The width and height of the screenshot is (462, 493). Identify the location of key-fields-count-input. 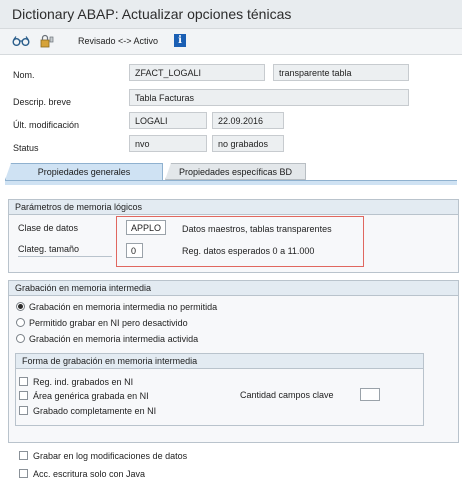
(370, 394).